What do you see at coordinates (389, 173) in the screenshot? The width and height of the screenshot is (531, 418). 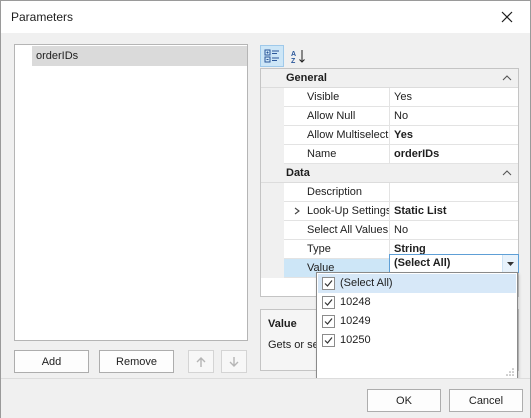 I see `category-data: Data` at bounding box center [389, 173].